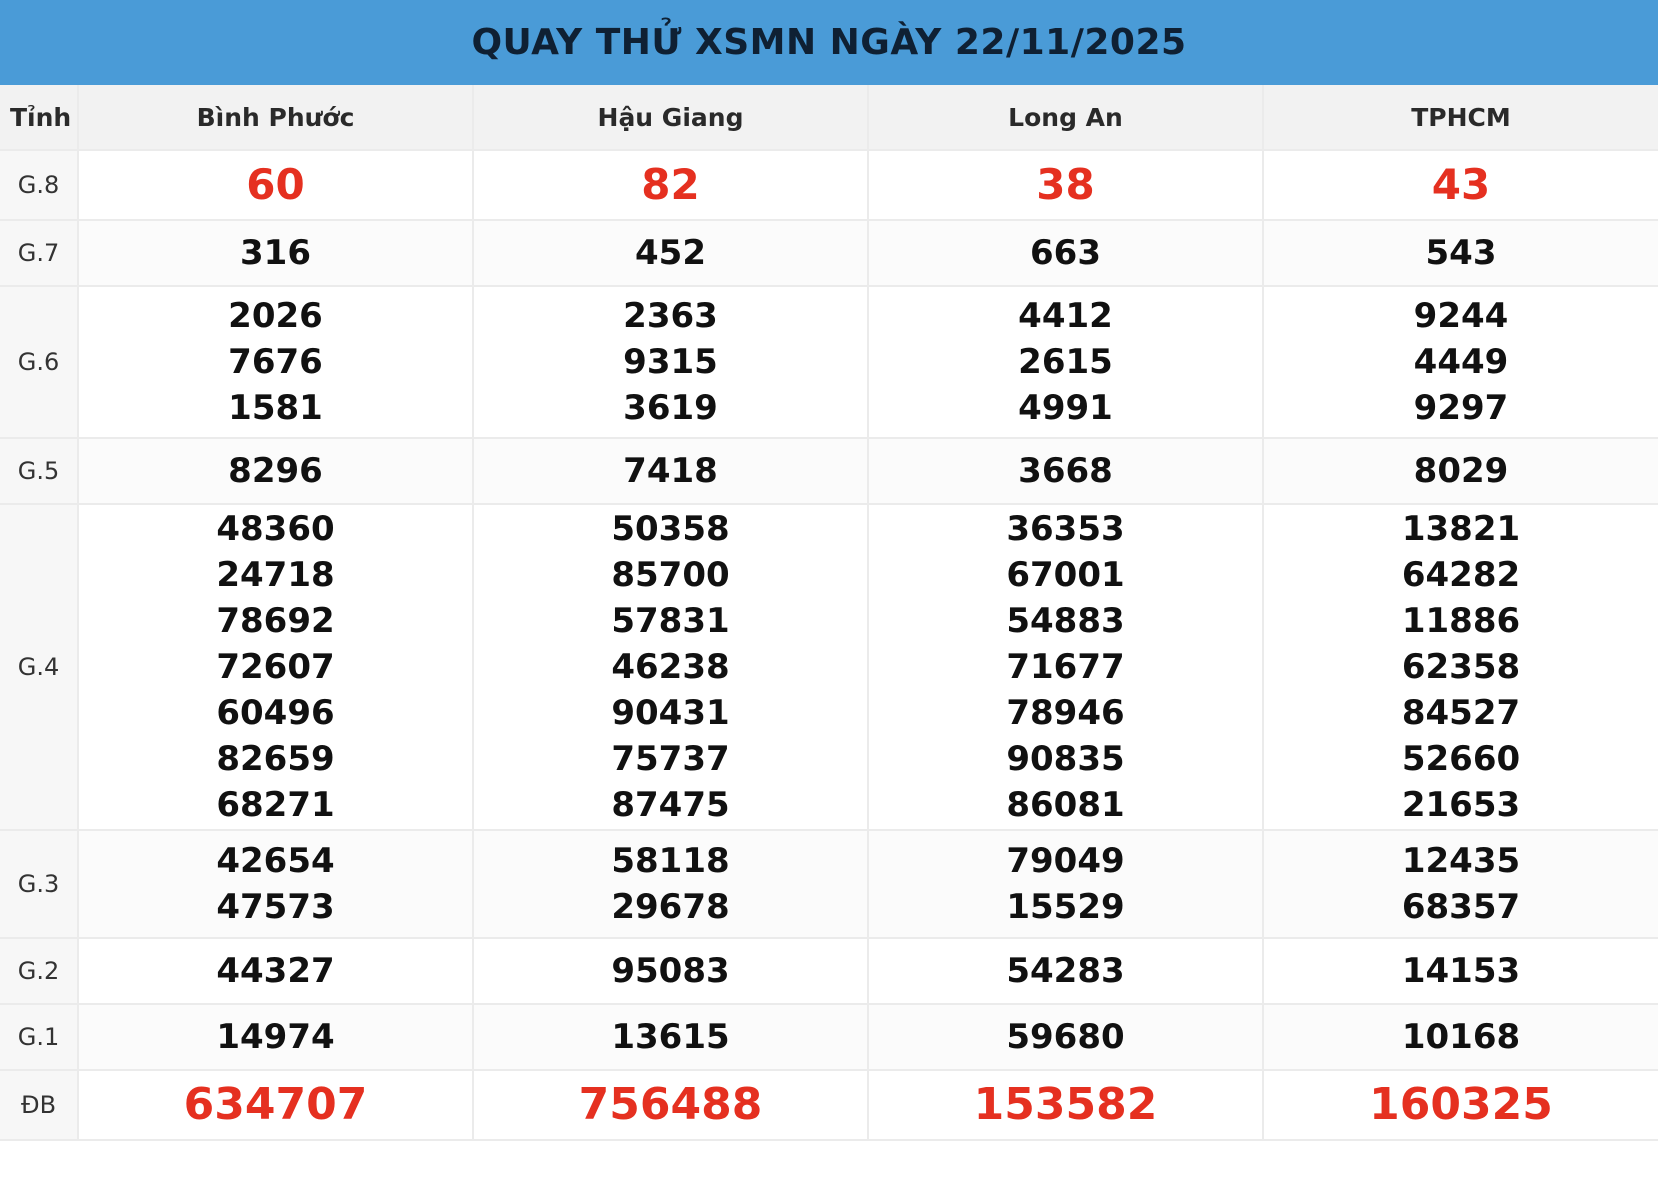 The height and width of the screenshot is (1194, 1658). I want to click on prize-cell: 14974, so click(276, 1037).